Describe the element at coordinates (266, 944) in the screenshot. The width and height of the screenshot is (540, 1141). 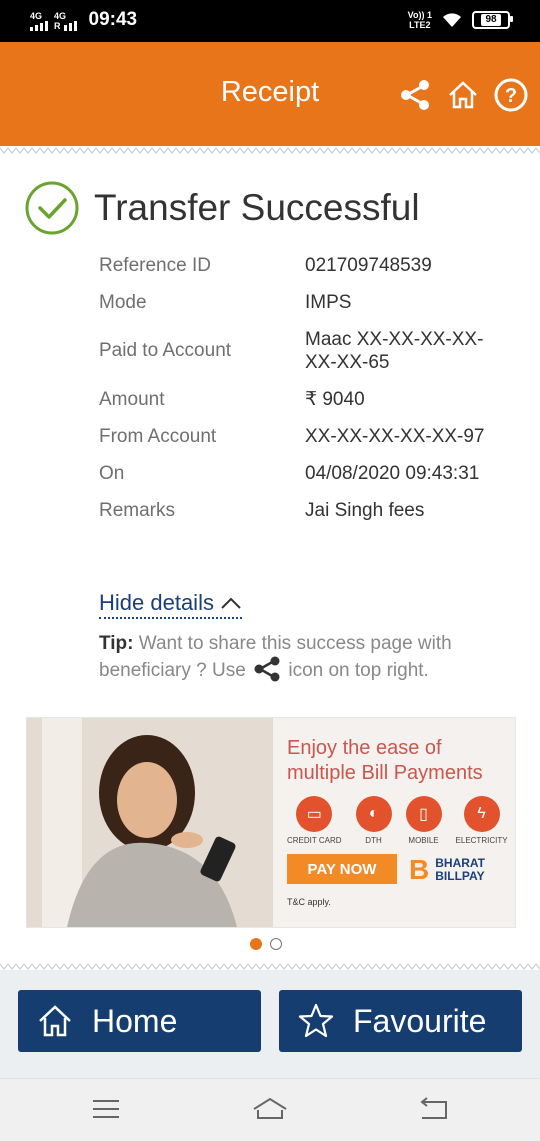
I see `carousel-indicator` at that location.